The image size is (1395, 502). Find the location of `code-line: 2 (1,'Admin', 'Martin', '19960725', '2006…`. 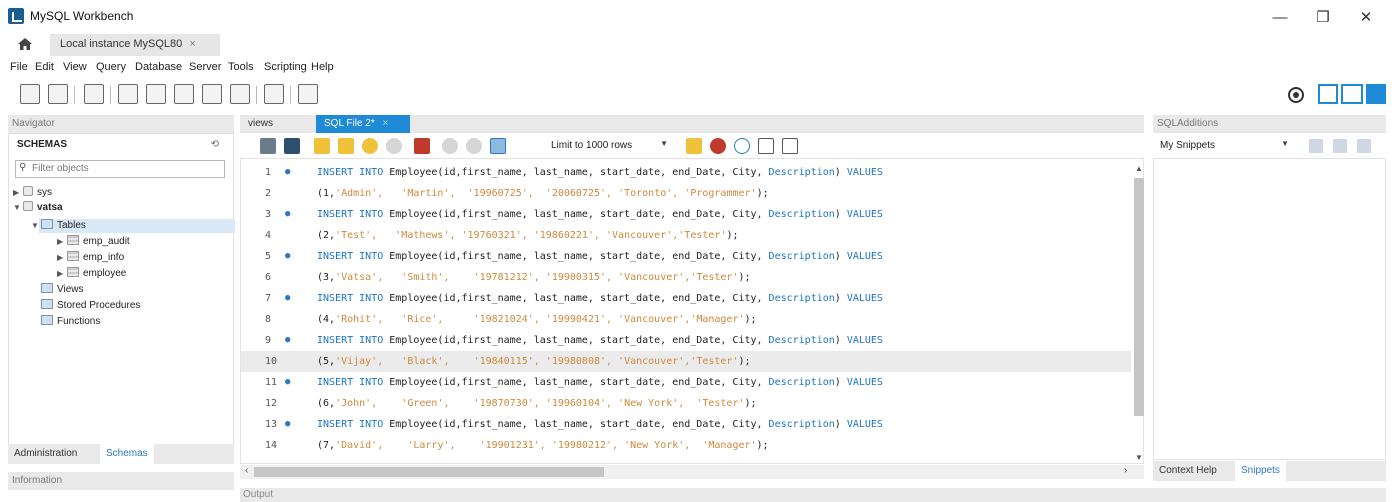

code-line: 2 (1,'Admin', 'Martin', '19960725', '2006… is located at coordinates (686, 193).